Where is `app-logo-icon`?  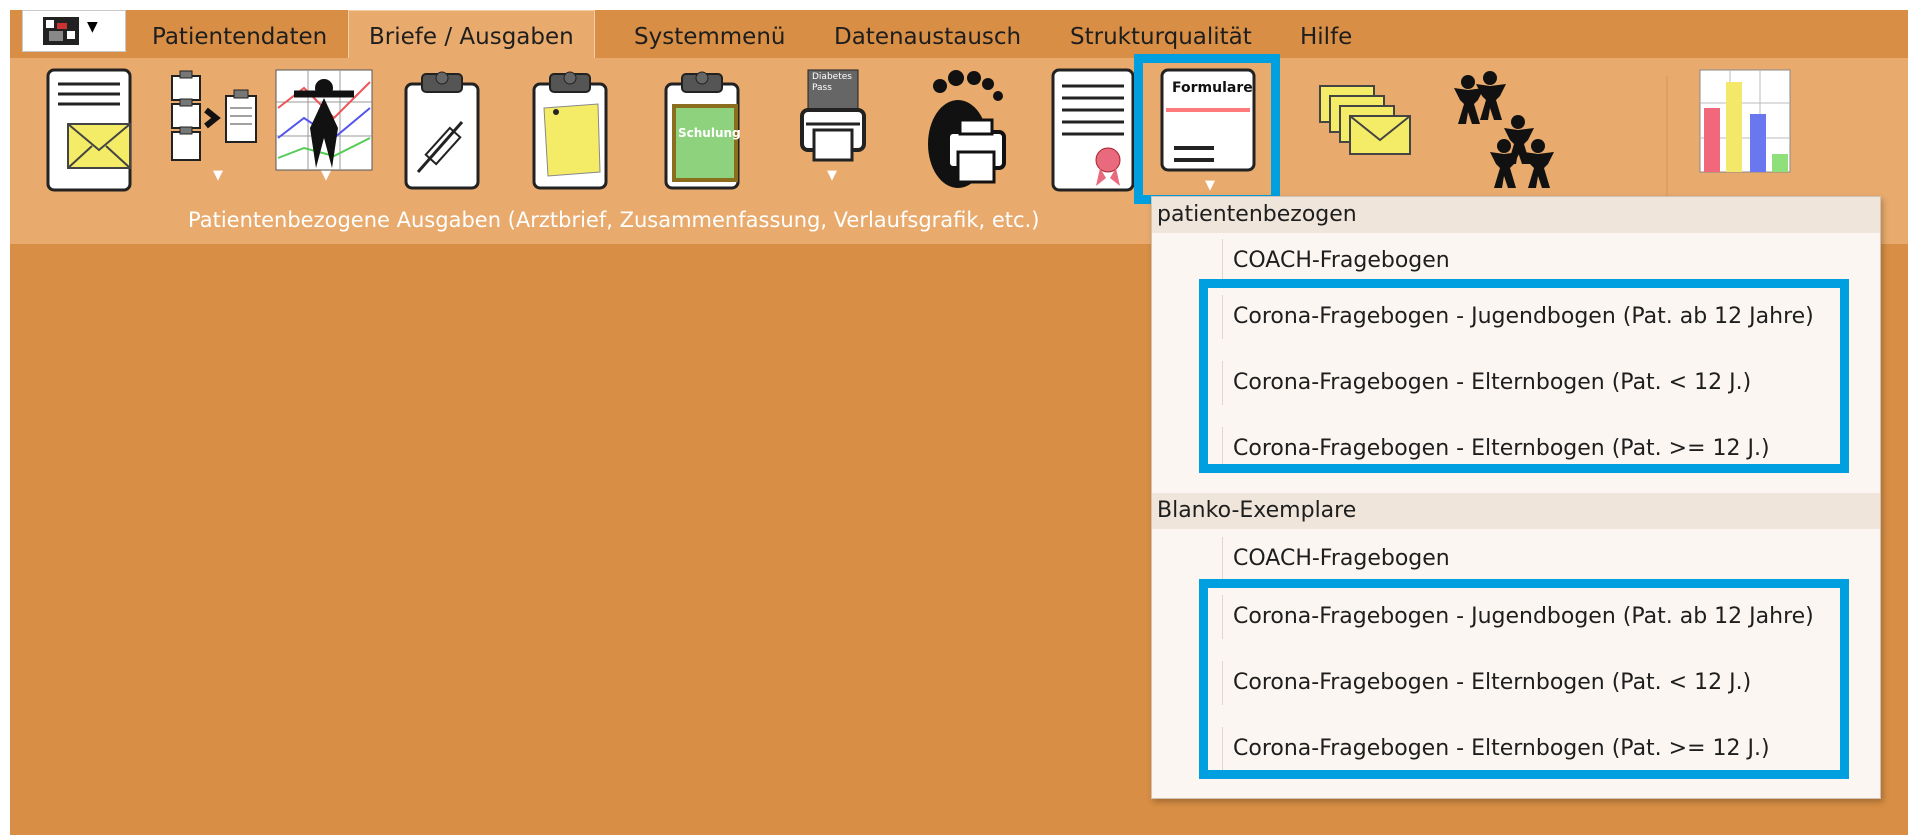
app-logo-icon is located at coordinates (61, 31).